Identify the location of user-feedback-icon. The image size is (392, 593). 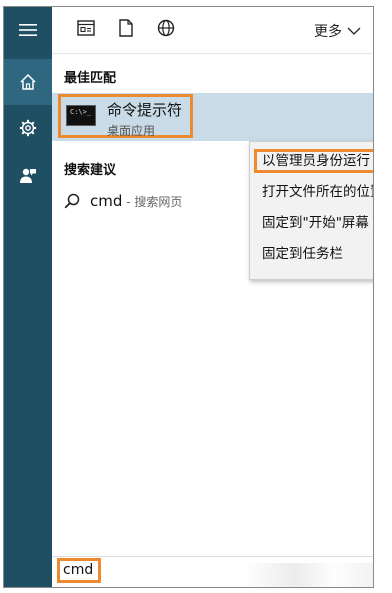
(28, 176).